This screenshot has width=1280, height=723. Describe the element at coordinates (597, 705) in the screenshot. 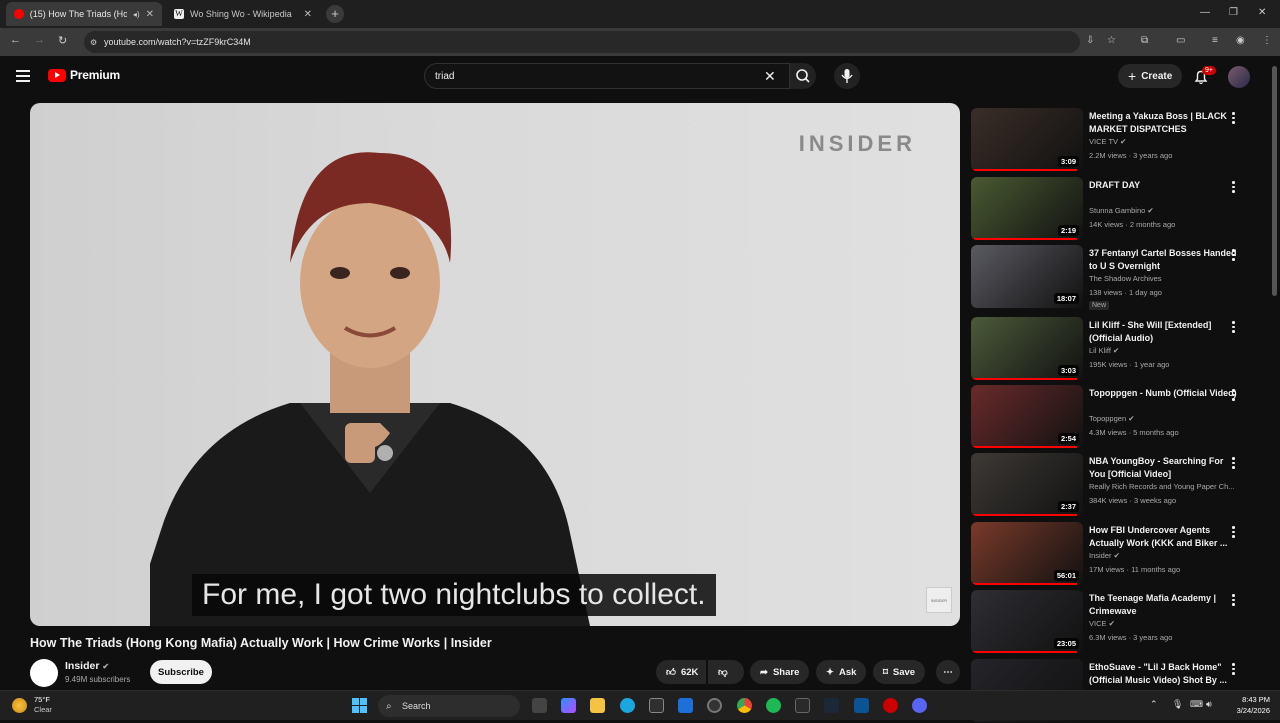

I see `file-explorer-icon` at that location.